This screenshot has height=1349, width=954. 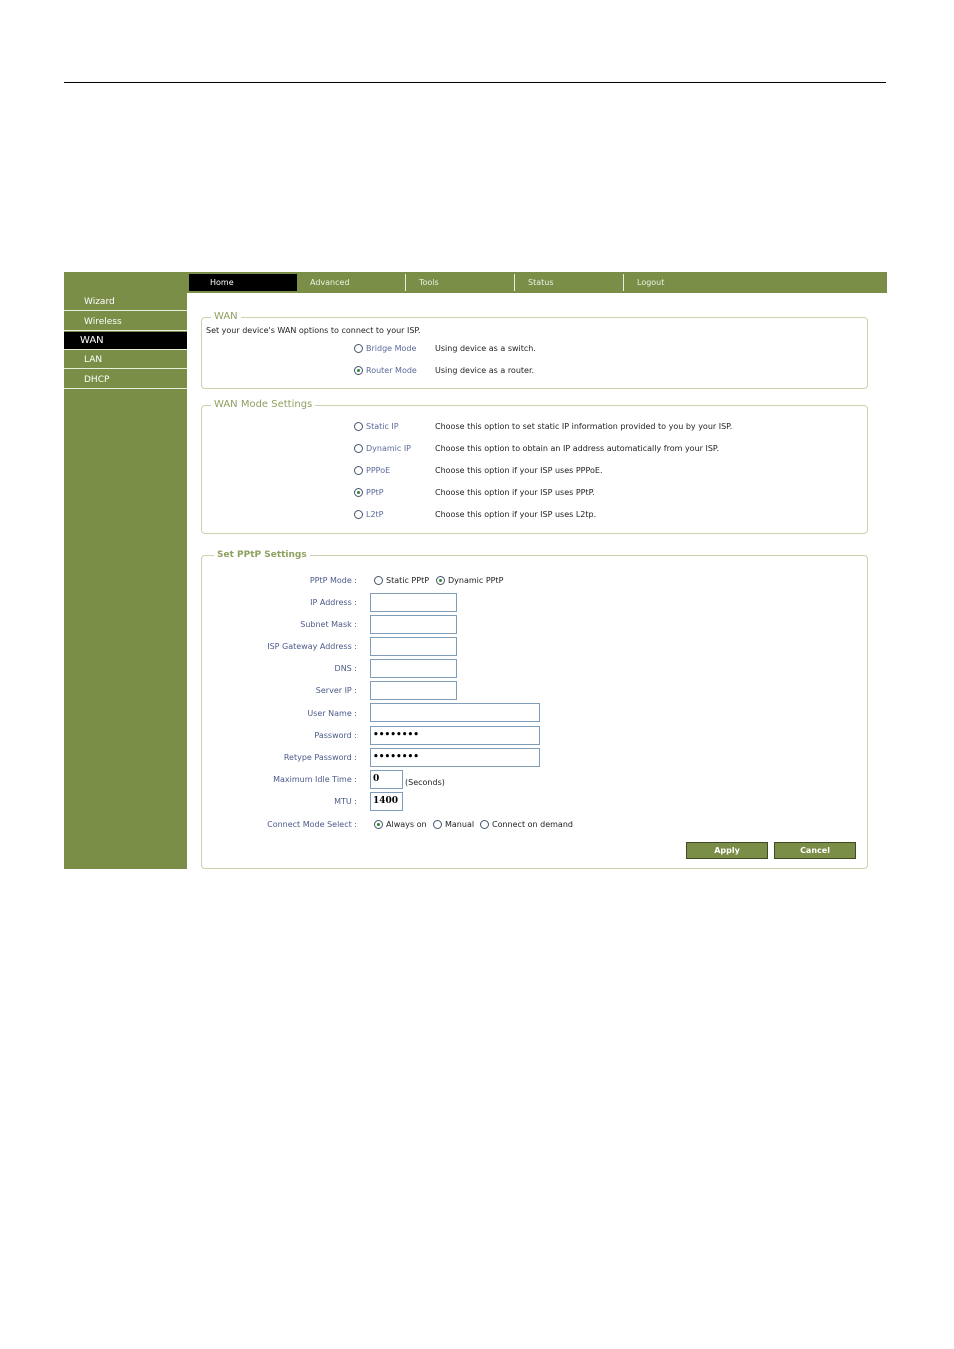 I want to click on password-label: Password :, so click(x=335, y=735).